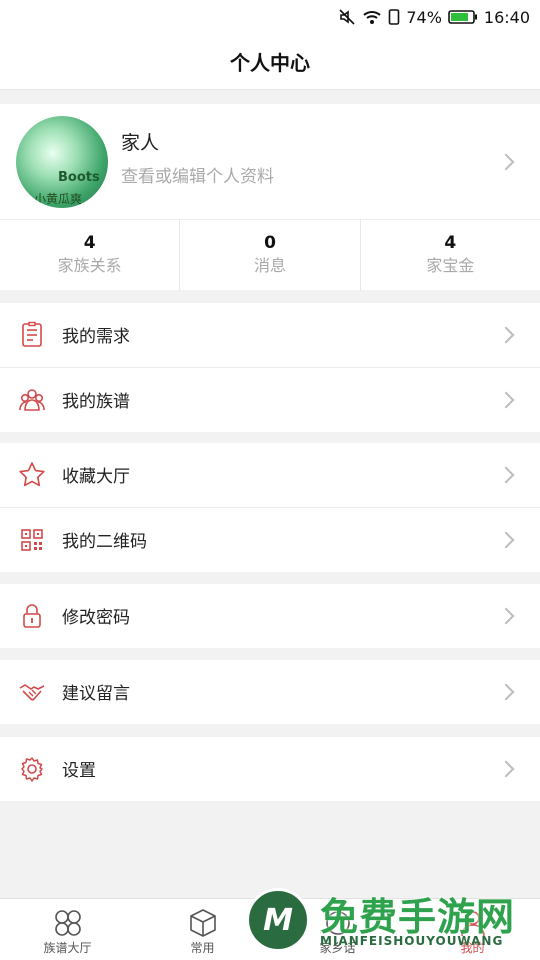 Image resolution: width=540 pixels, height=960 pixels. What do you see at coordinates (270, 243) in the screenshot?
I see `stat-value: 0` at bounding box center [270, 243].